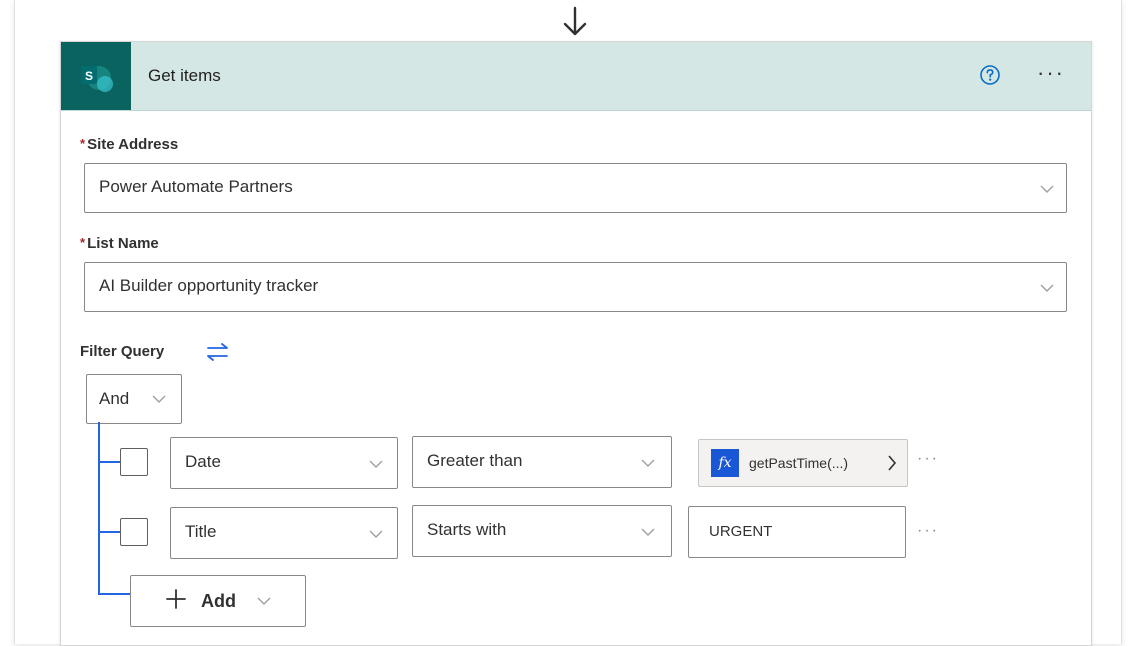  Describe the element at coordinates (134, 399) in the screenshot. I see `group-operator-dropdown: And` at that location.